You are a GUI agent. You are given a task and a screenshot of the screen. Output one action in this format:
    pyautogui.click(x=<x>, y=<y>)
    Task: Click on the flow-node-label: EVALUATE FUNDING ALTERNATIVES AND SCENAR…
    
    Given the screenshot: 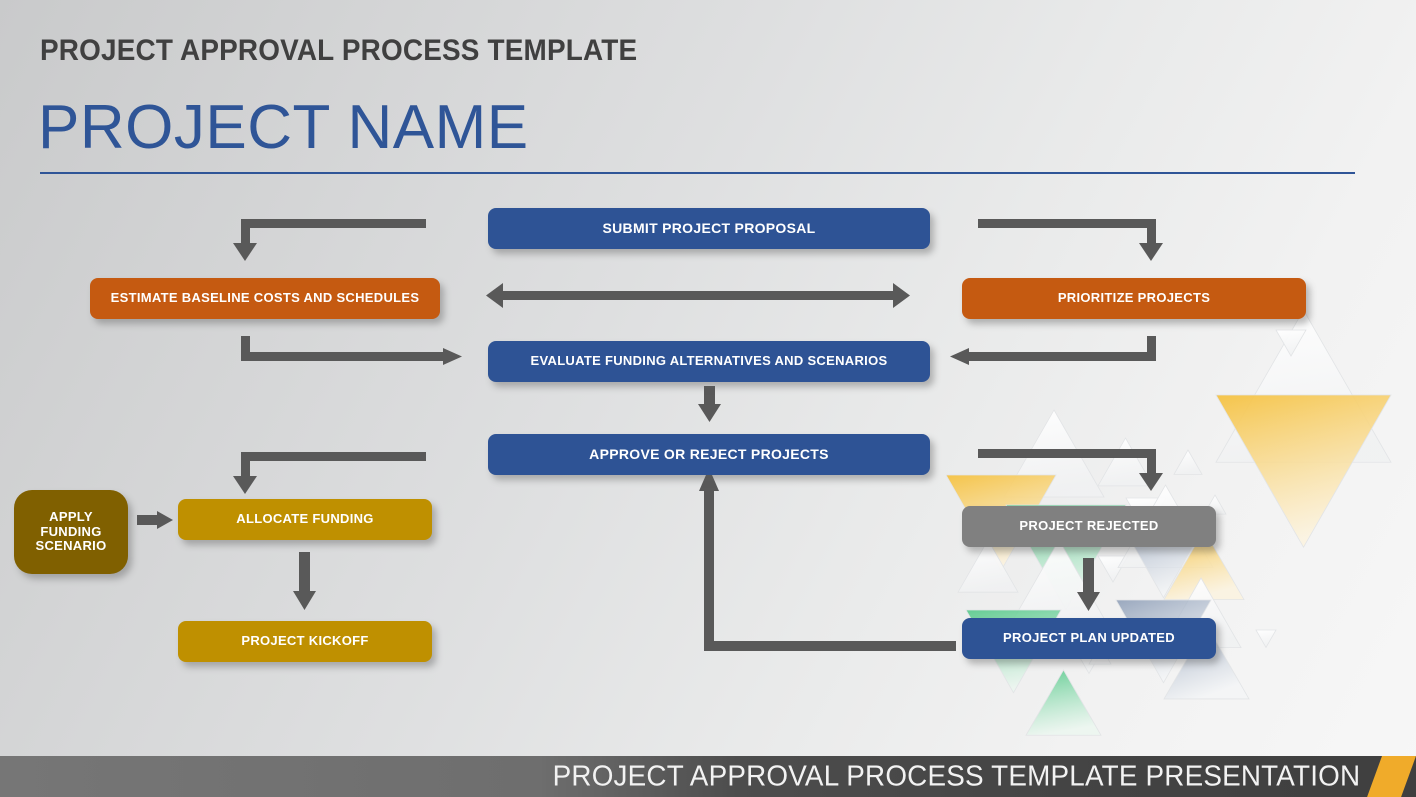 What is the action you would take?
    pyautogui.click(x=709, y=361)
    